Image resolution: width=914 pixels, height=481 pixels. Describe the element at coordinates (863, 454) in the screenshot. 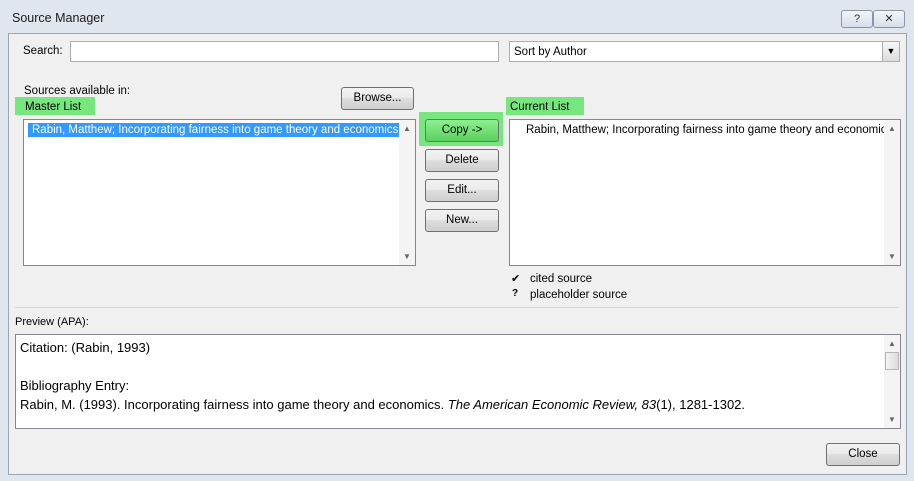

I see `close-button: Close` at that location.